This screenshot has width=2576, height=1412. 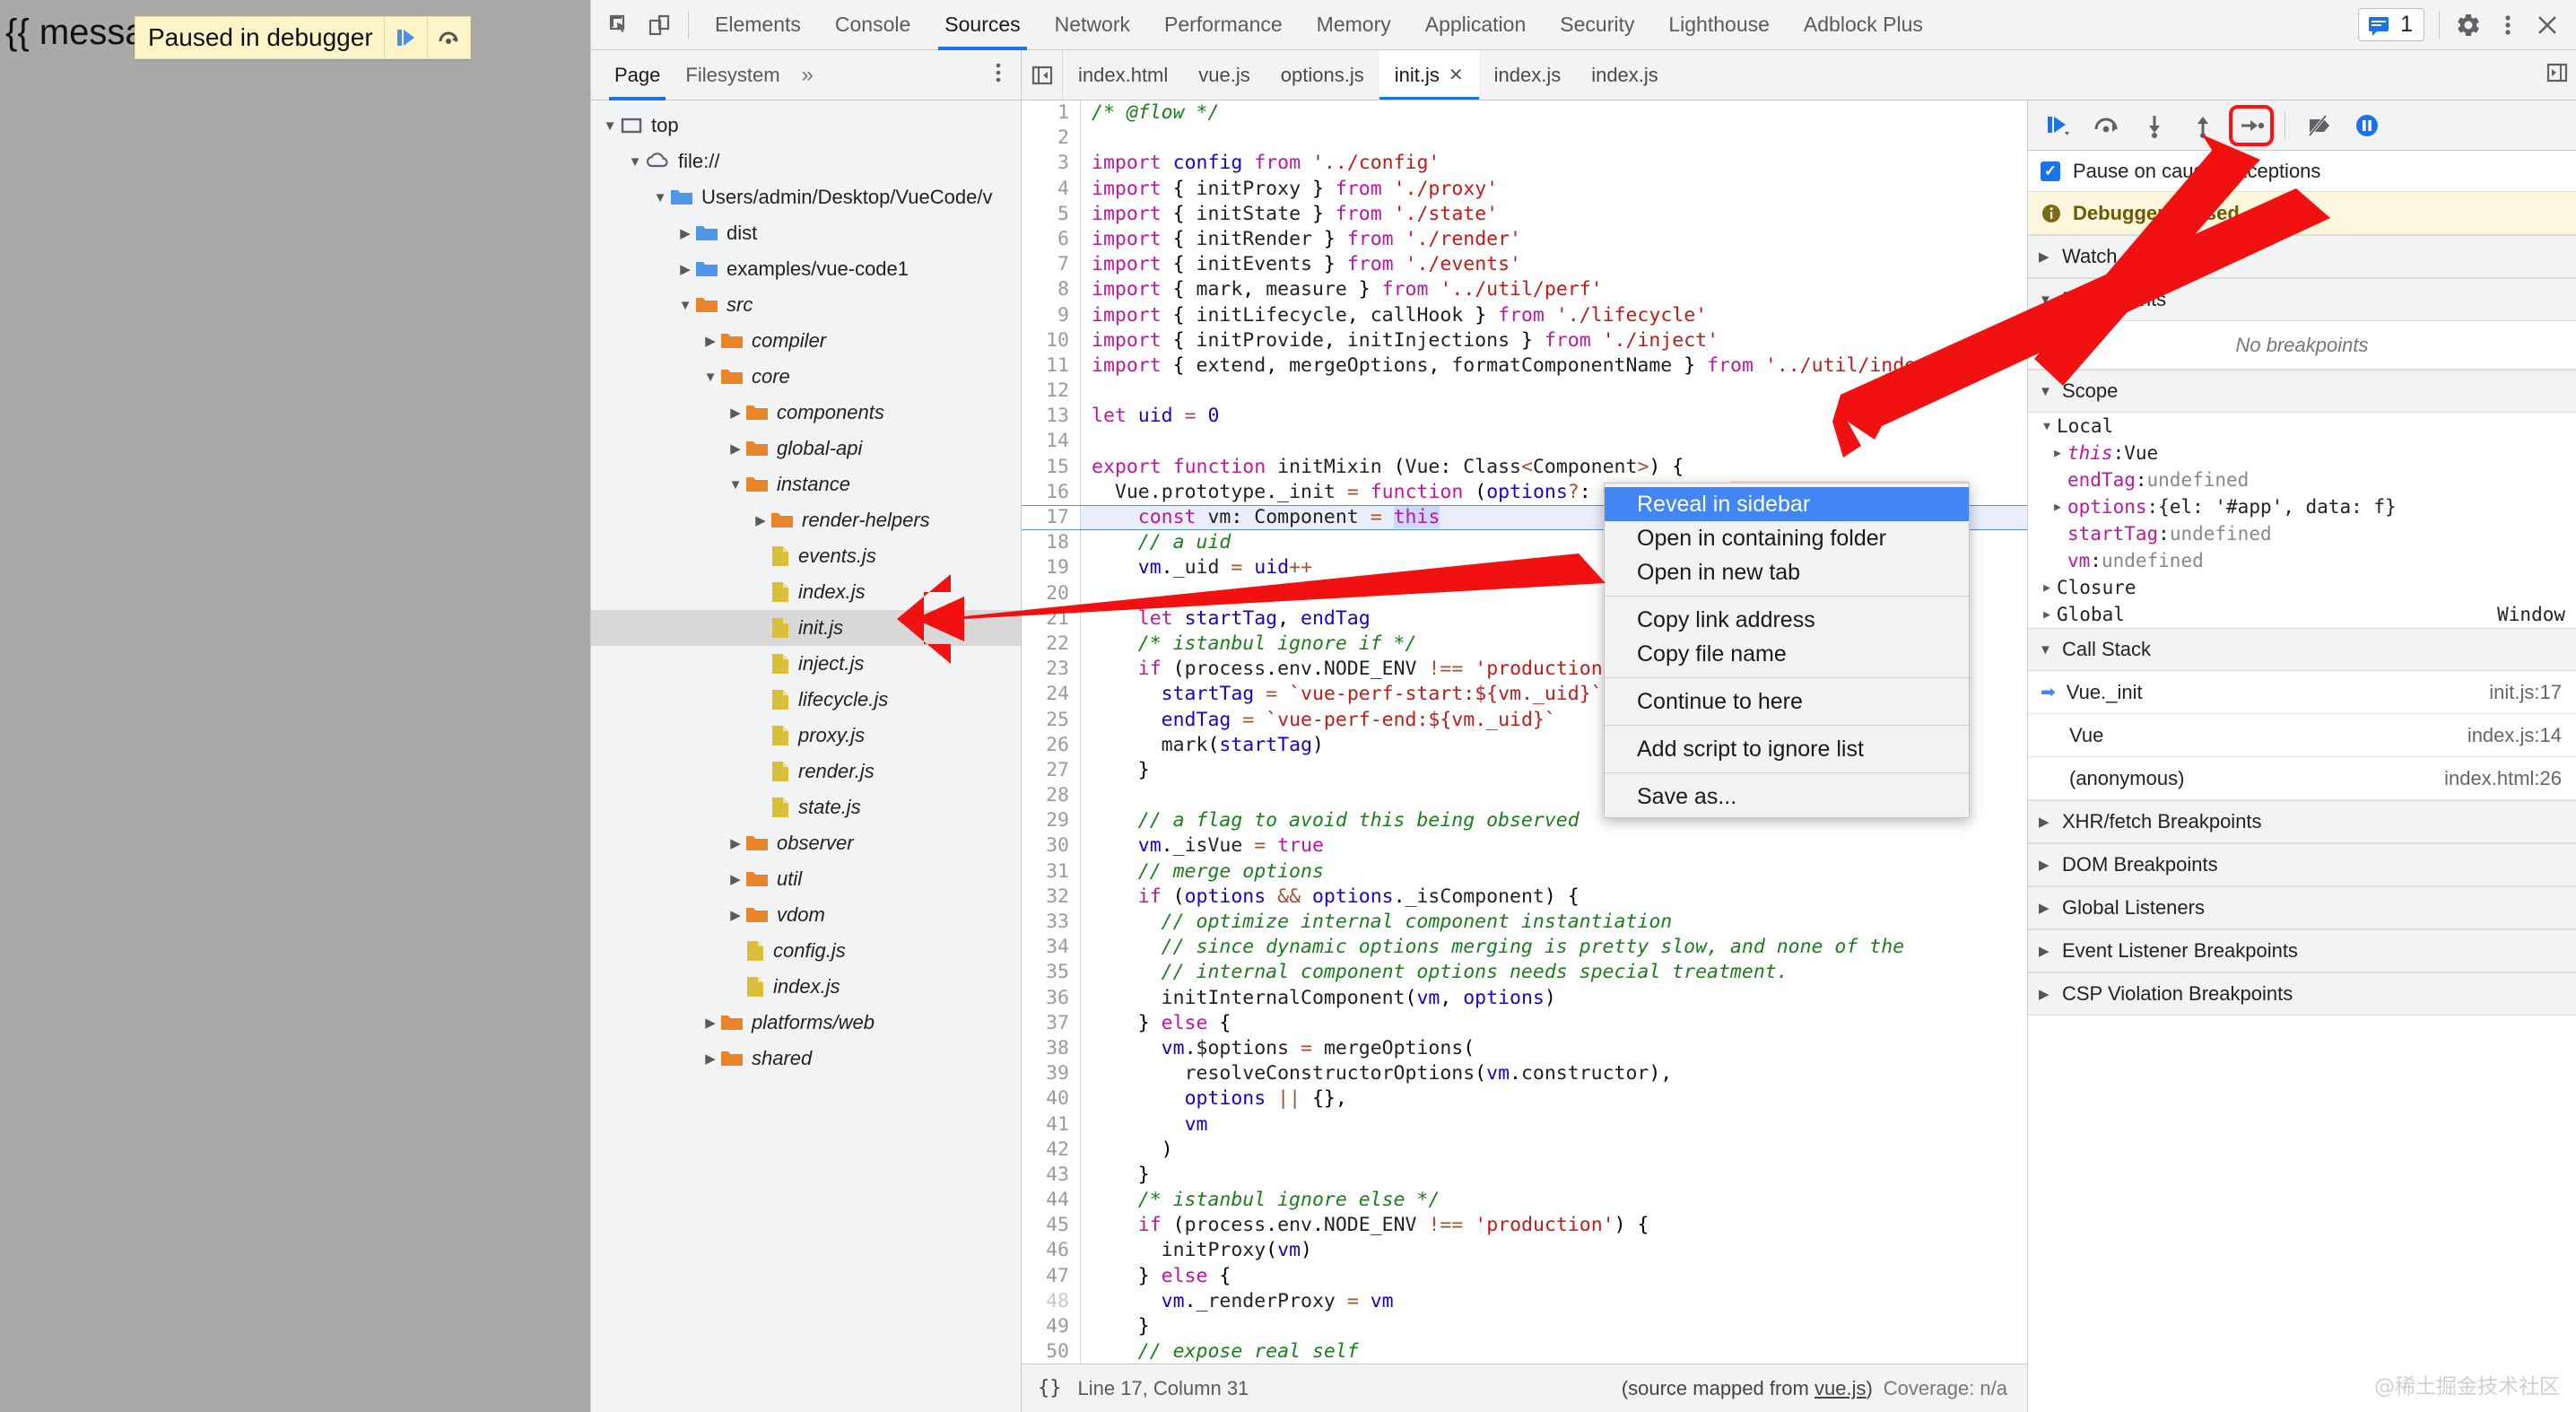 What do you see at coordinates (2302, 735) in the screenshot?
I see `call-stack-frame-1: Vue index.js:14` at bounding box center [2302, 735].